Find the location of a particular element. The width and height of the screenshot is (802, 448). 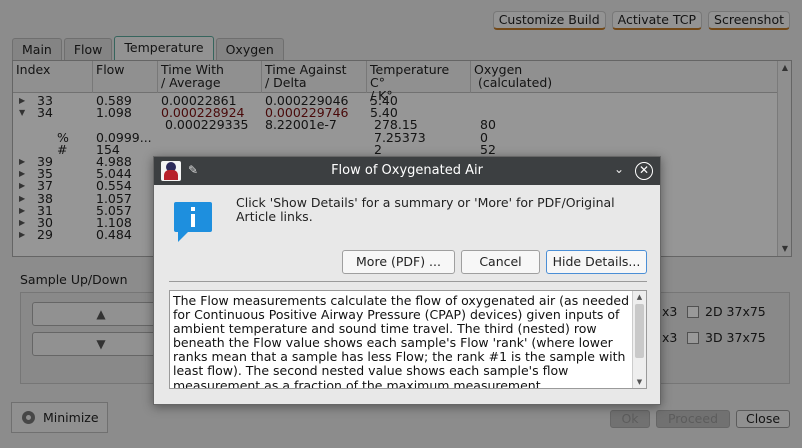

info-icon is located at coordinates (194, 223).